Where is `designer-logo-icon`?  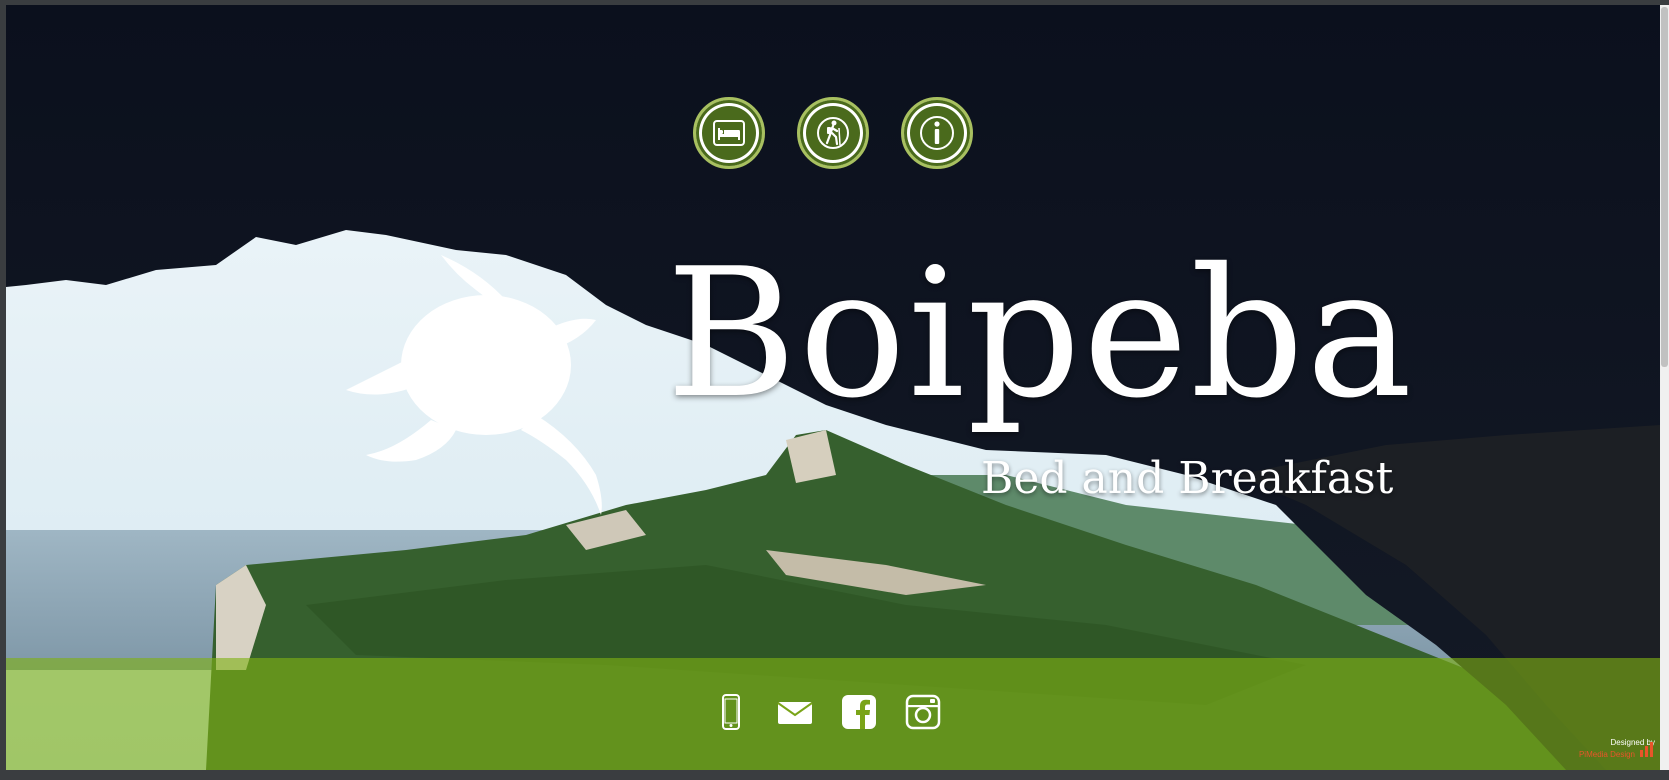
designer-logo-icon is located at coordinates (1646, 749).